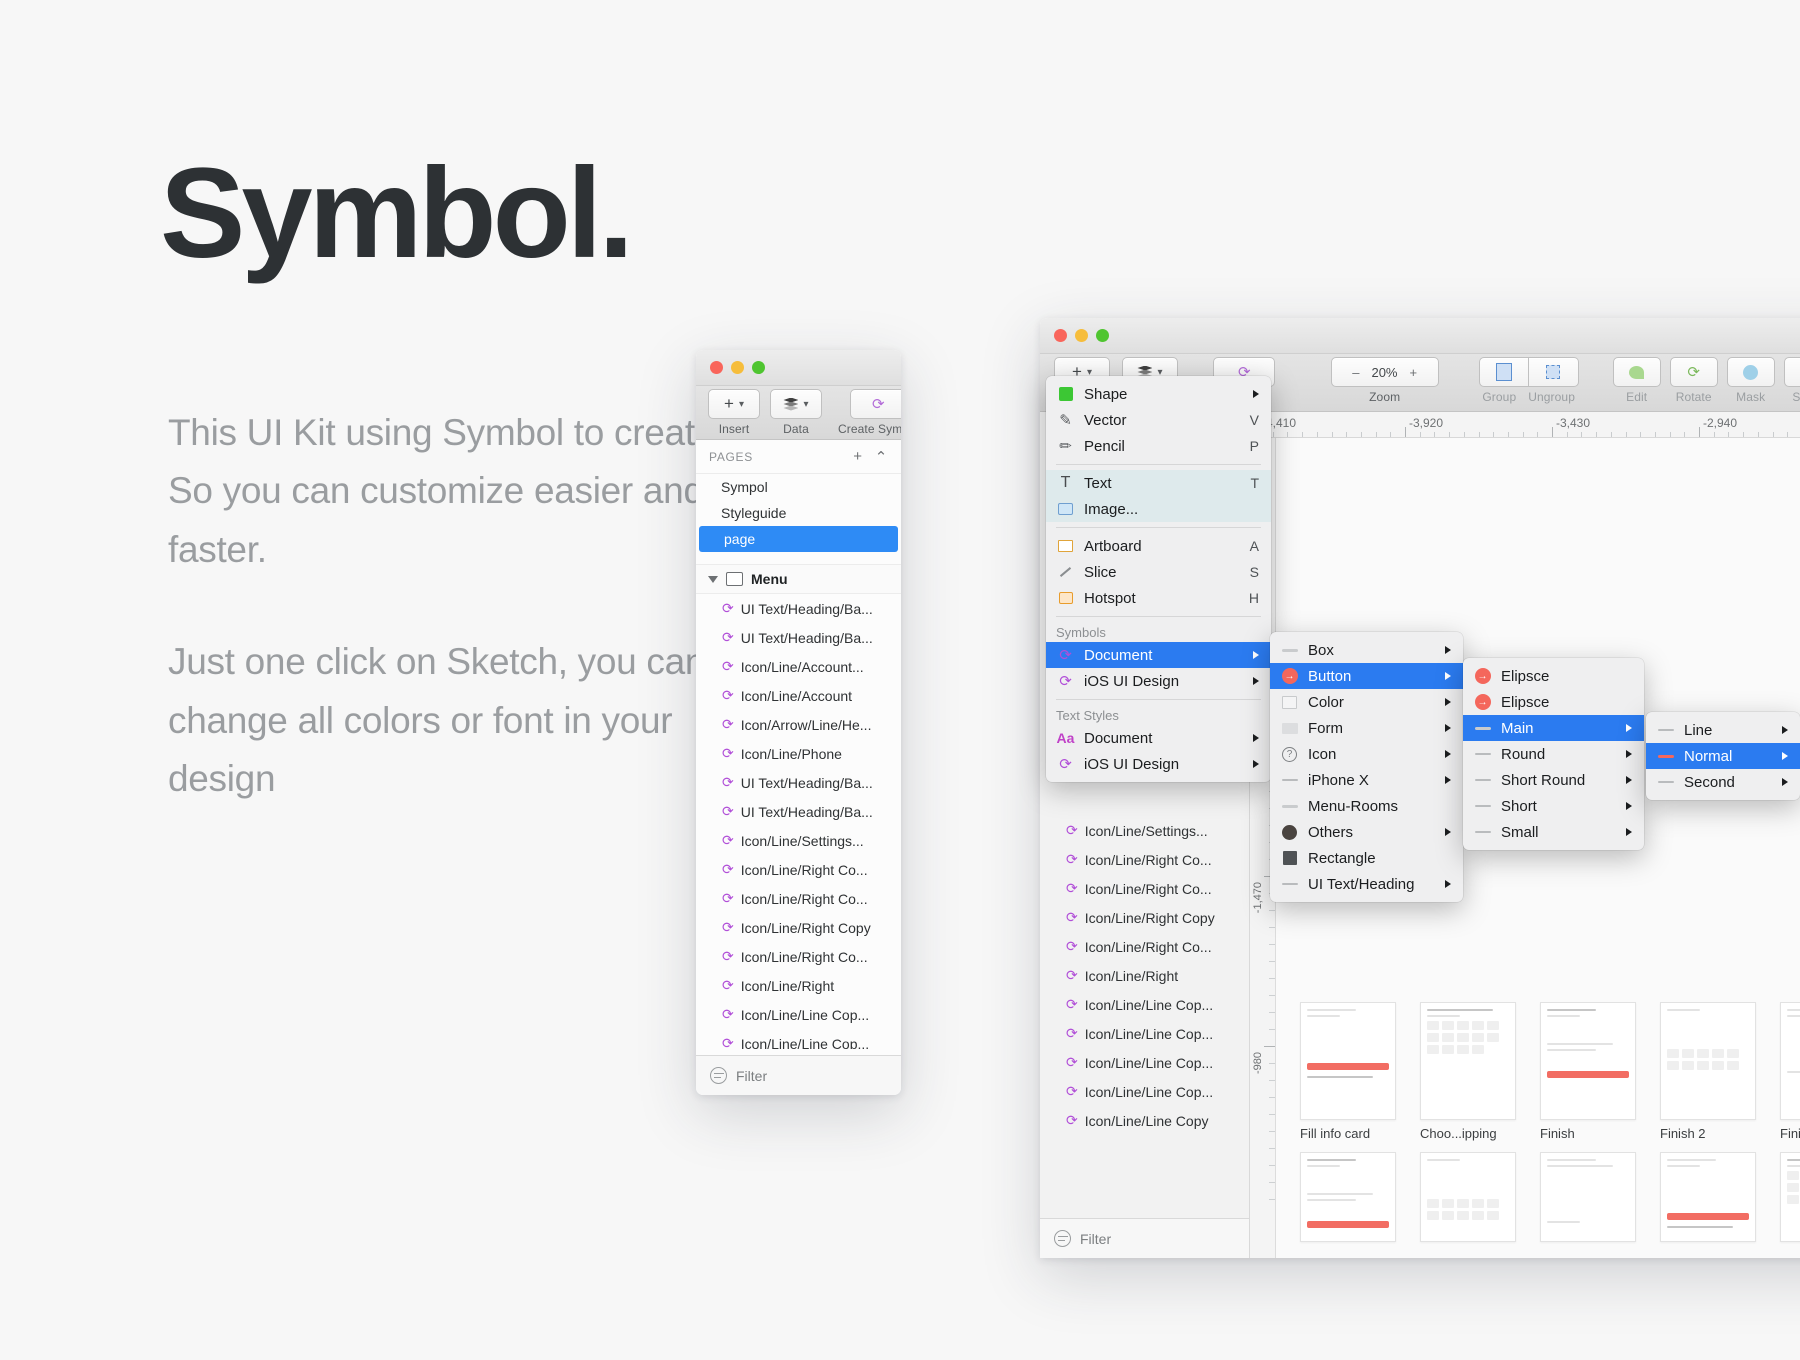 The width and height of the screenshot is (1800, 1360). I want to click on close-button, so click(716, 367).